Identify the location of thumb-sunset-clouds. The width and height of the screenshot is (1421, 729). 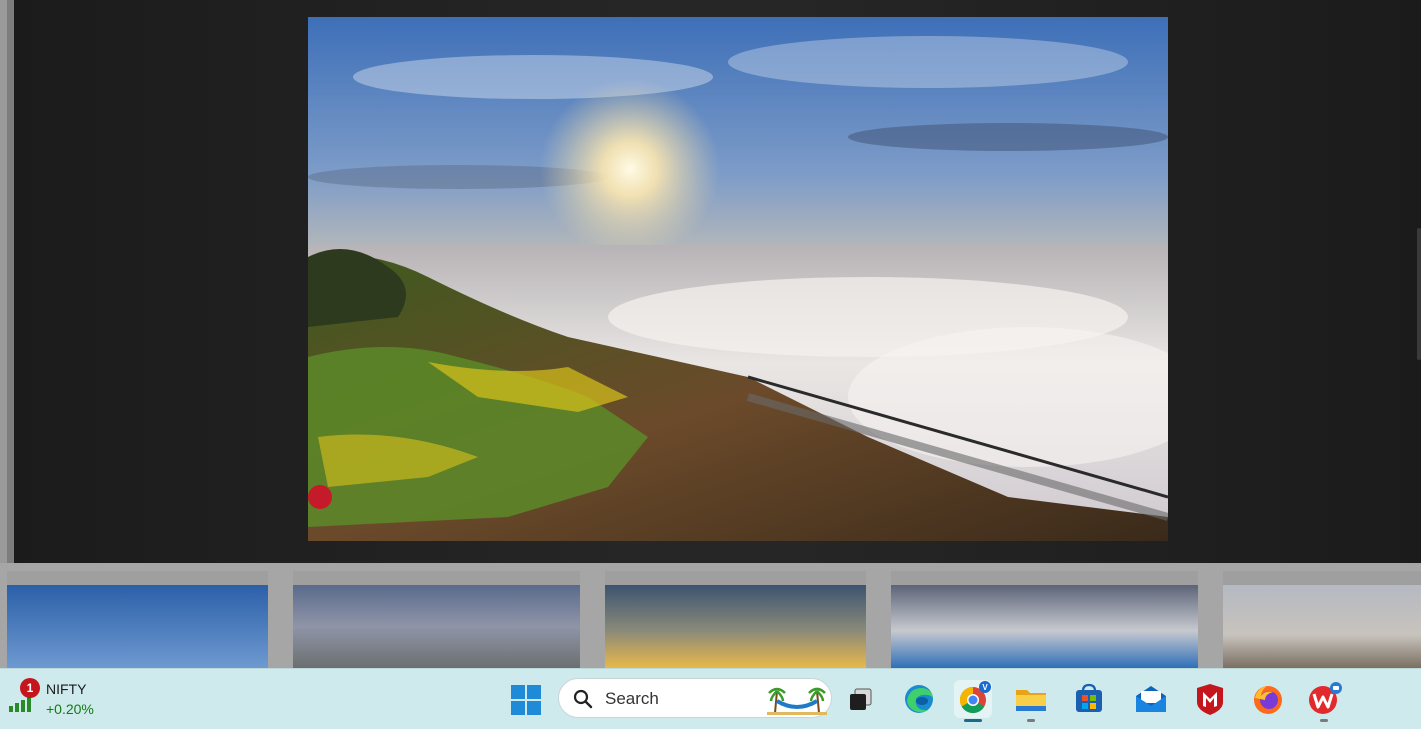
(735, 619).